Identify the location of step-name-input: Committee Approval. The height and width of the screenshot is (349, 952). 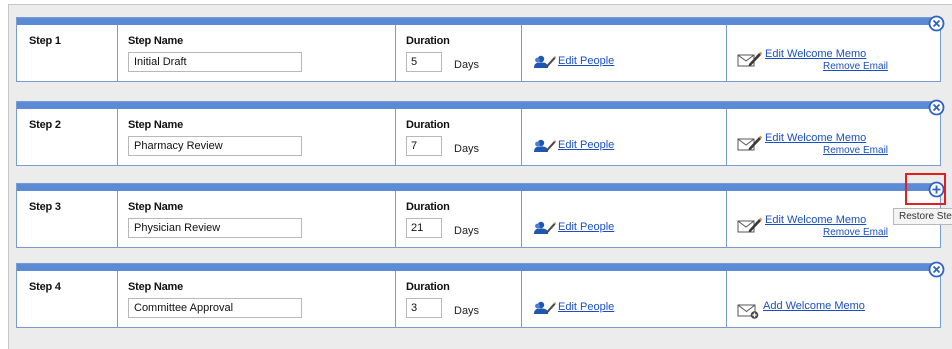
(215, 308).